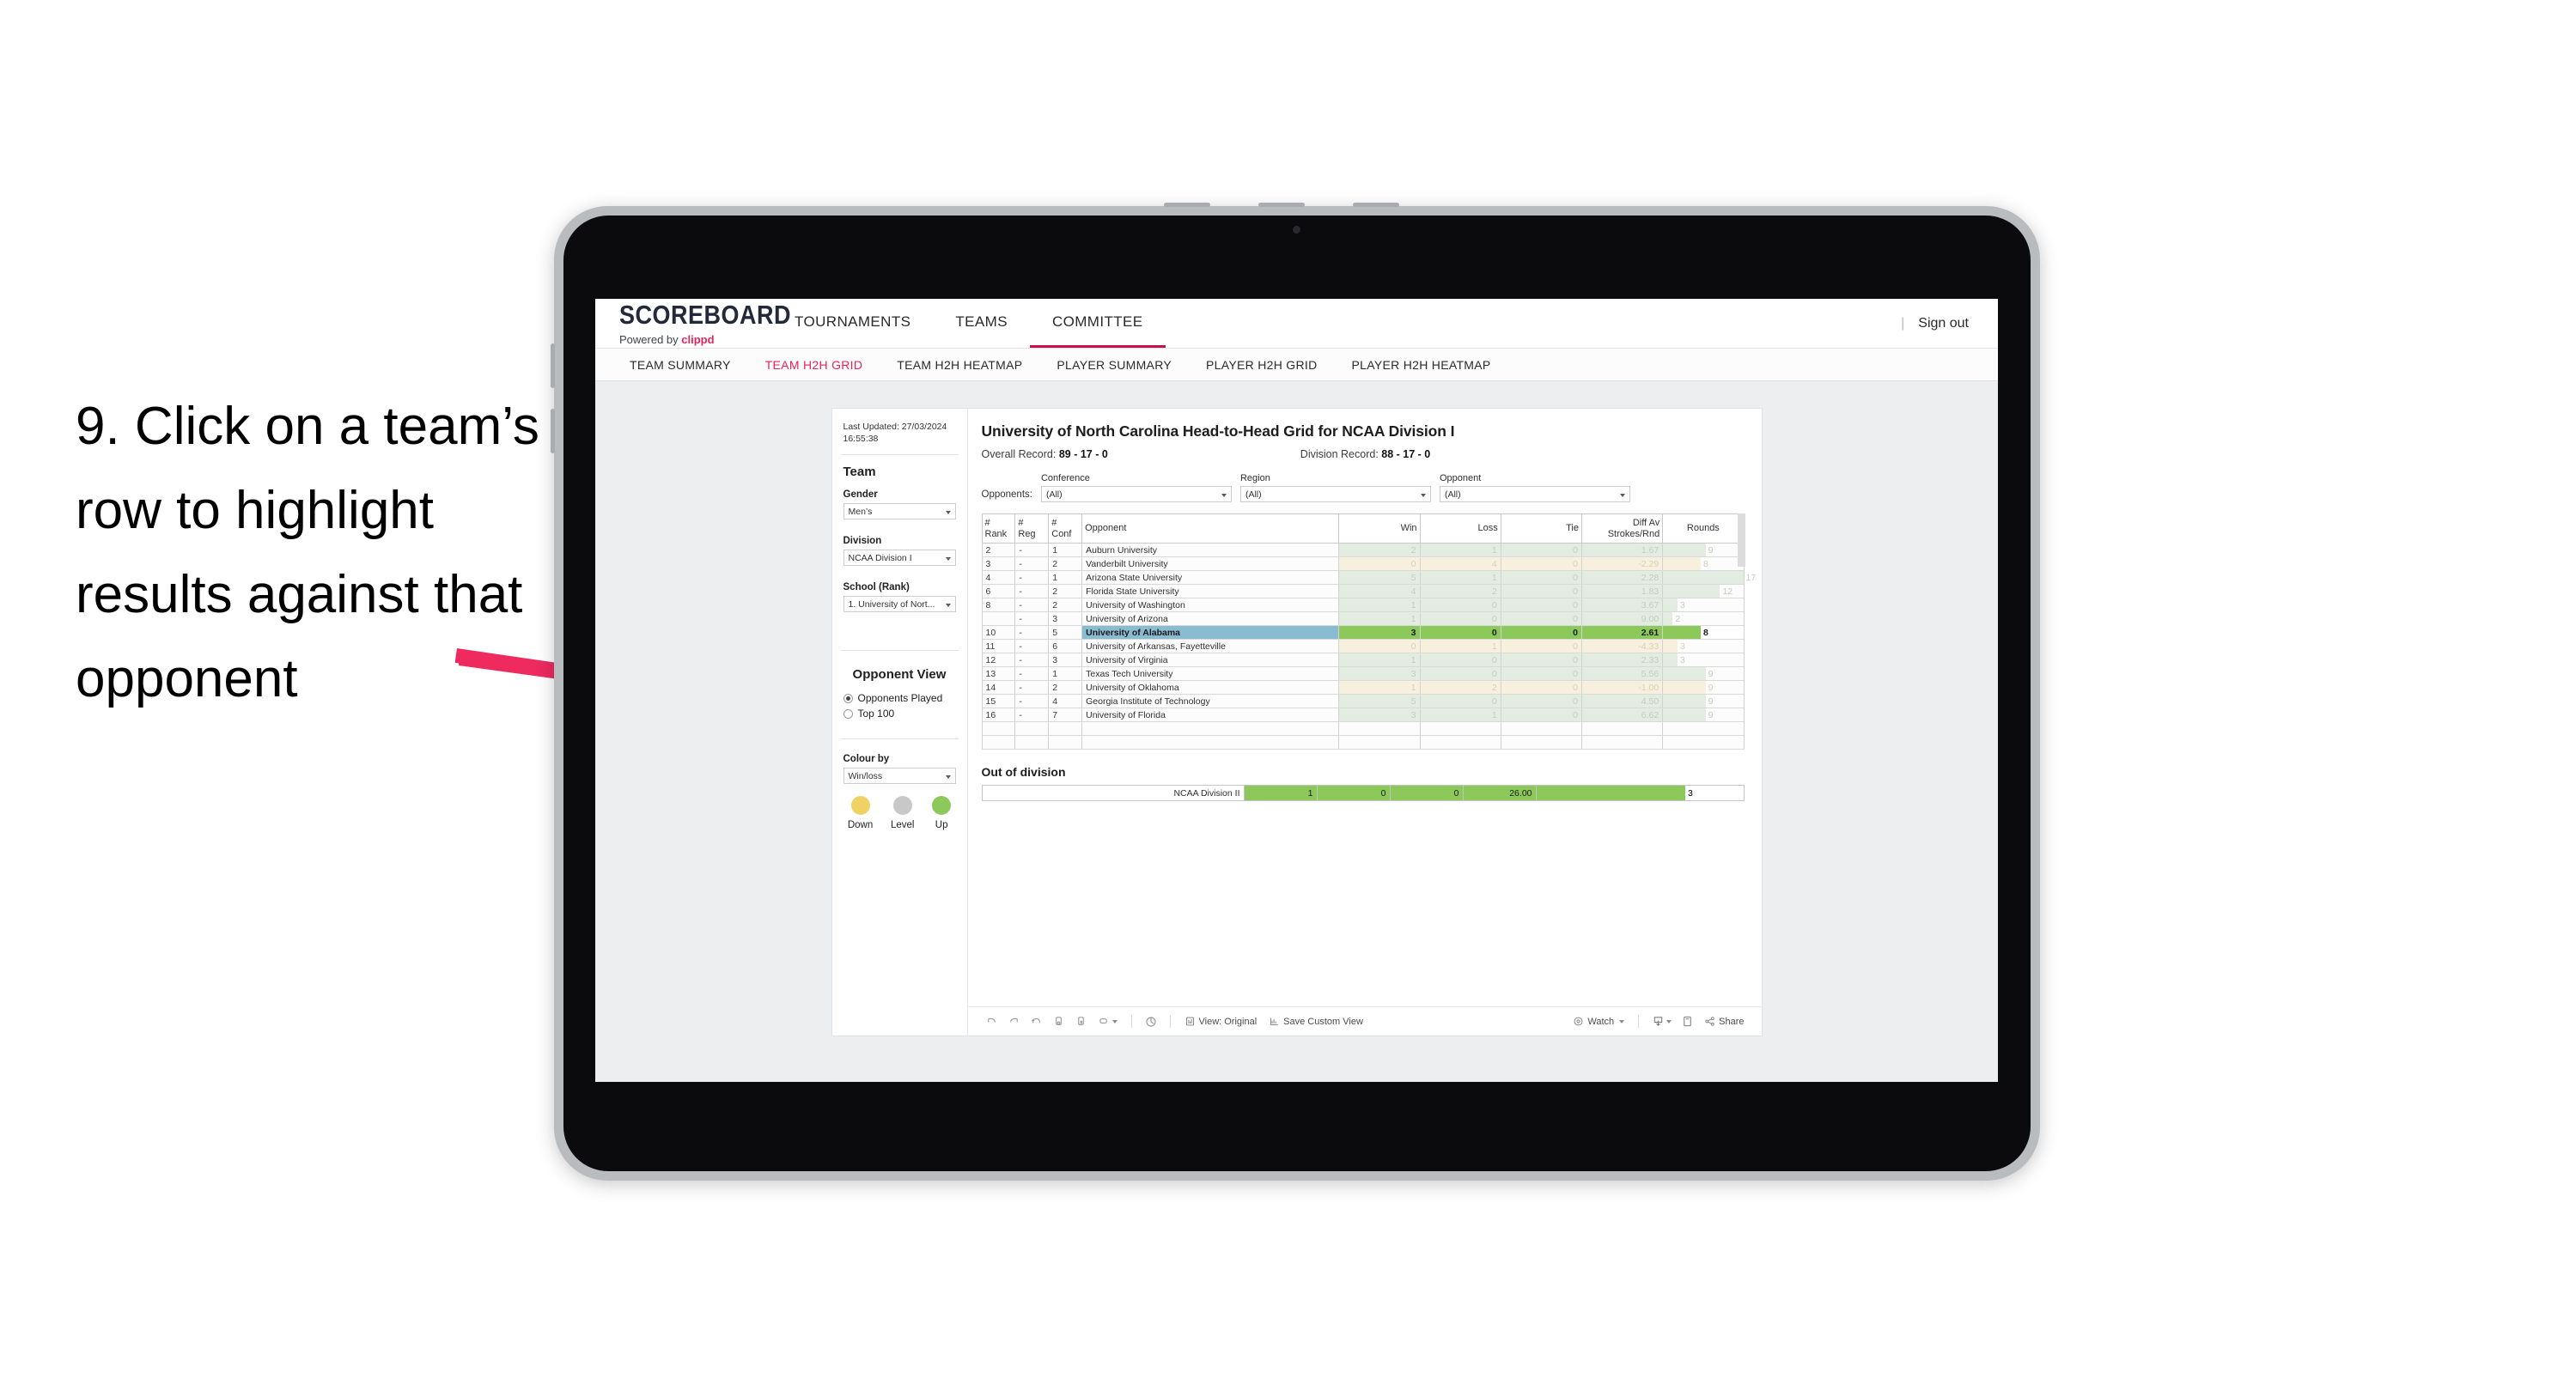 The image size is (2576, 1385). Describe the element at coordinates (998, 528) in the screenshot. I see `col-rank: # Rank` at that location.